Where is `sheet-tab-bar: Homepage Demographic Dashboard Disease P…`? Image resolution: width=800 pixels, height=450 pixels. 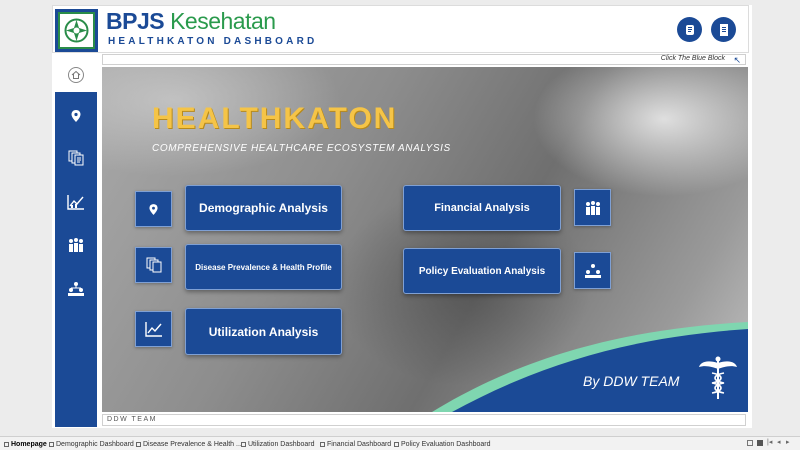 sheet-tab-bar: Homepage Demographic Dashboard Disease P… is located at coordinates (400, 443).